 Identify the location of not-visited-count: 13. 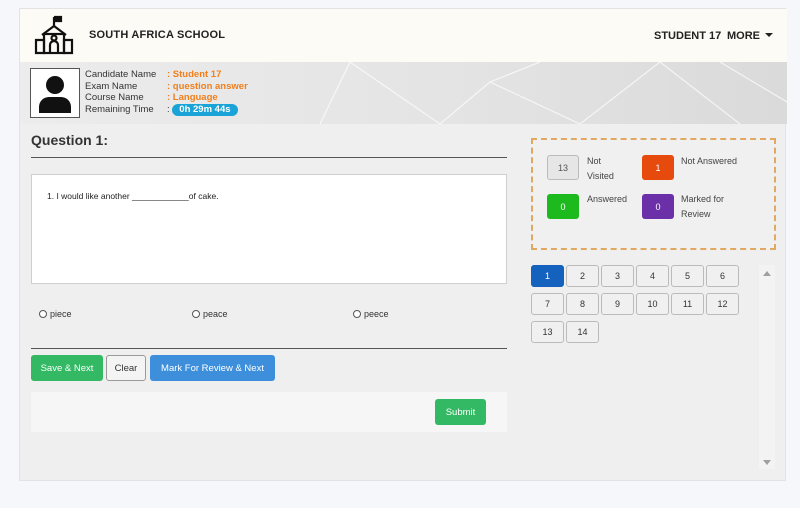
(563, 167).